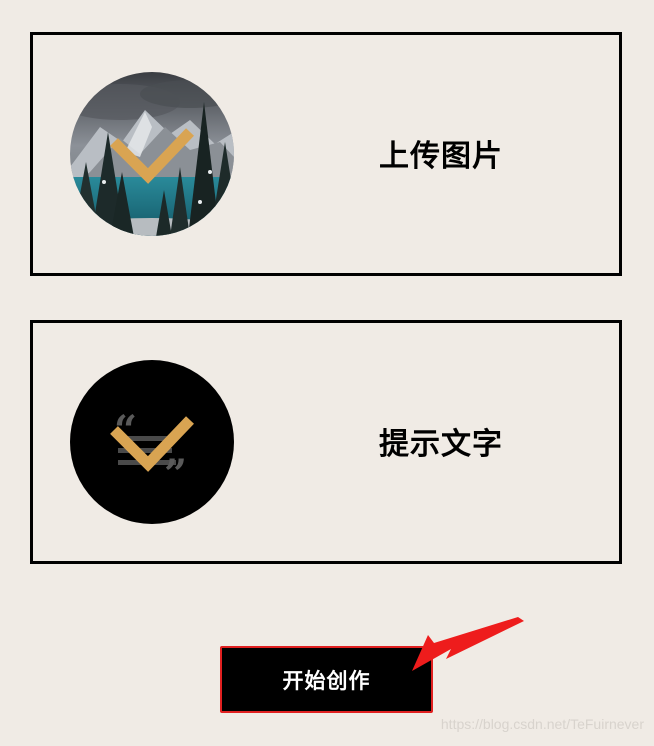 This screenshot has height=746, width=654. Describe the element at coordinates (441, 444) in the screenshot. I see `prompt-text-label: 提示文字` at that location.